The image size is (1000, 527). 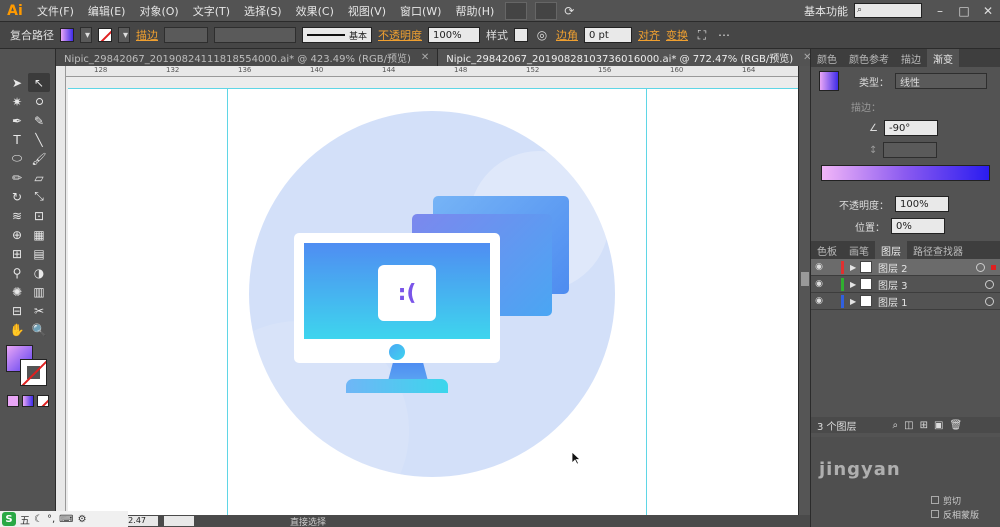 I want to click on stroke-weight-dropdown, so click(x=186, y=35).